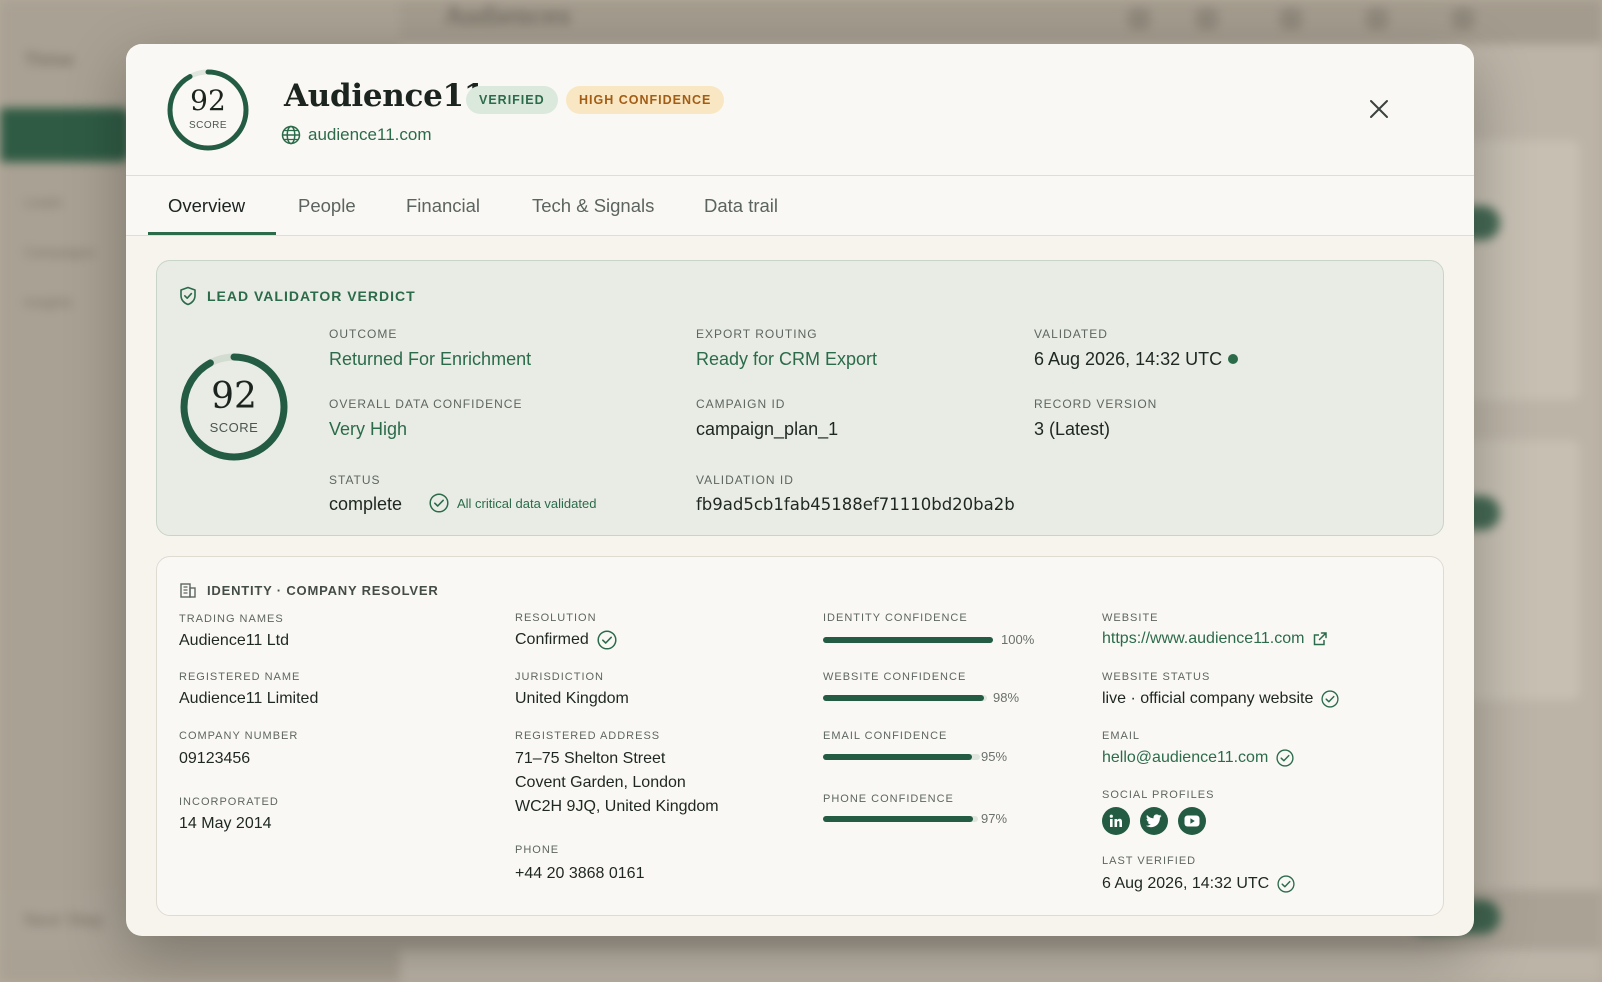 The width and height of the screenshot is (1602, 982). Describe the element at coordinates (59, 252) in the screenshot. I see `background-nav-item: Campaigns` at that location.